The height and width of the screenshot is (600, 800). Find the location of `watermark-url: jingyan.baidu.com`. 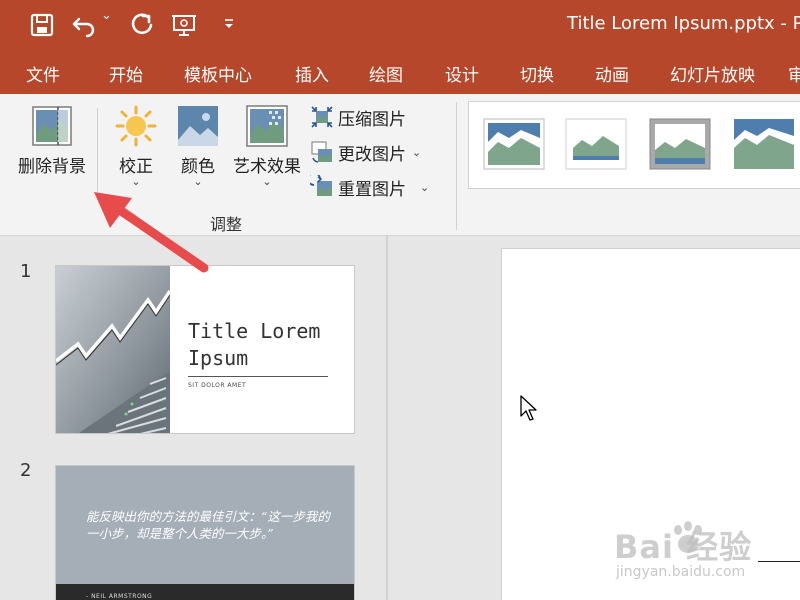

watermark-url: jingyan.baidu.com is located at coordinates (681, 572).